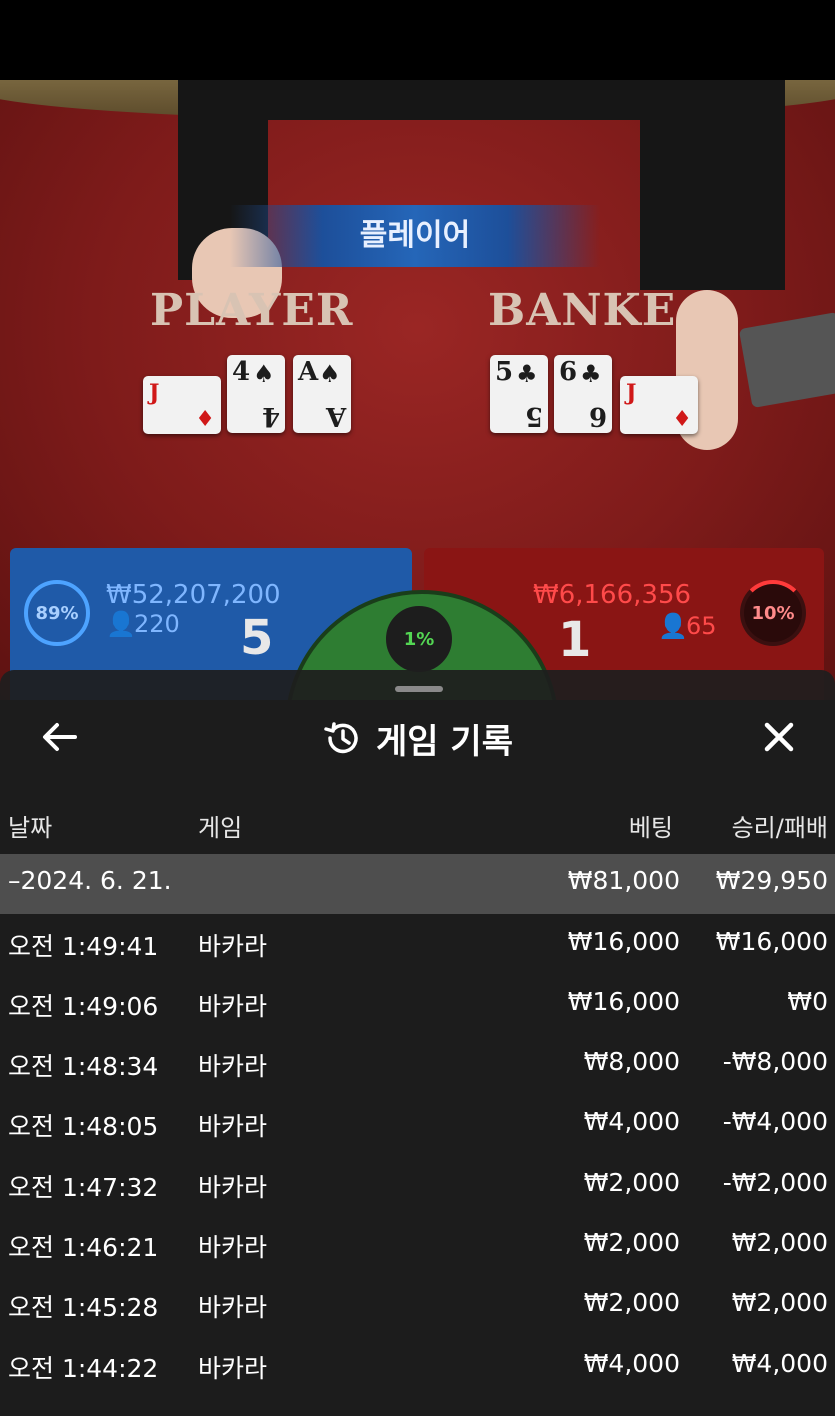 The height and width of the screenshot is (1416, 835). I want to click on result-banner: 플레이어, so click(415, 236).